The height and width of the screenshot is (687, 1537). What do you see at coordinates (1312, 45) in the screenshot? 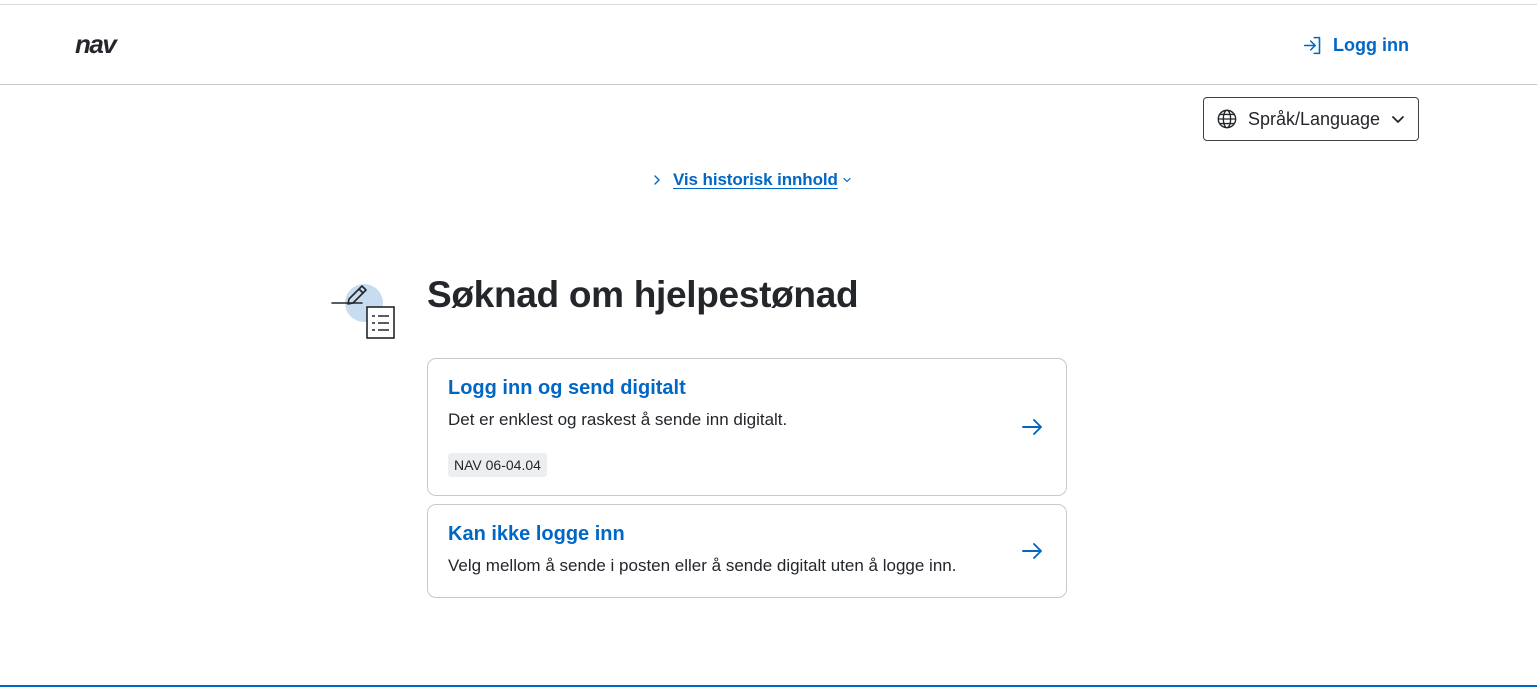
I see `login-icon` at bounding box center [1312, 45].